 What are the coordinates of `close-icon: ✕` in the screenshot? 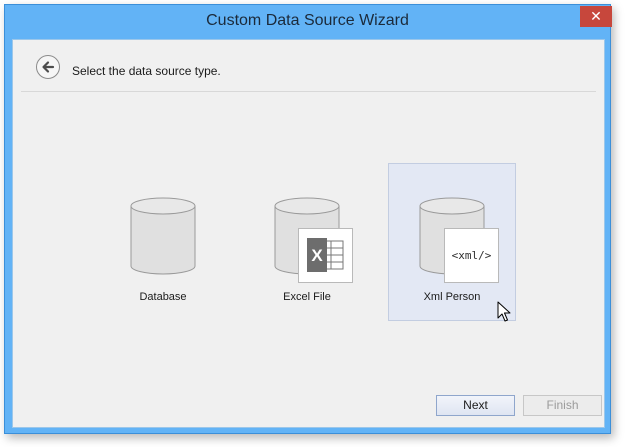 It's located at (596, 16).